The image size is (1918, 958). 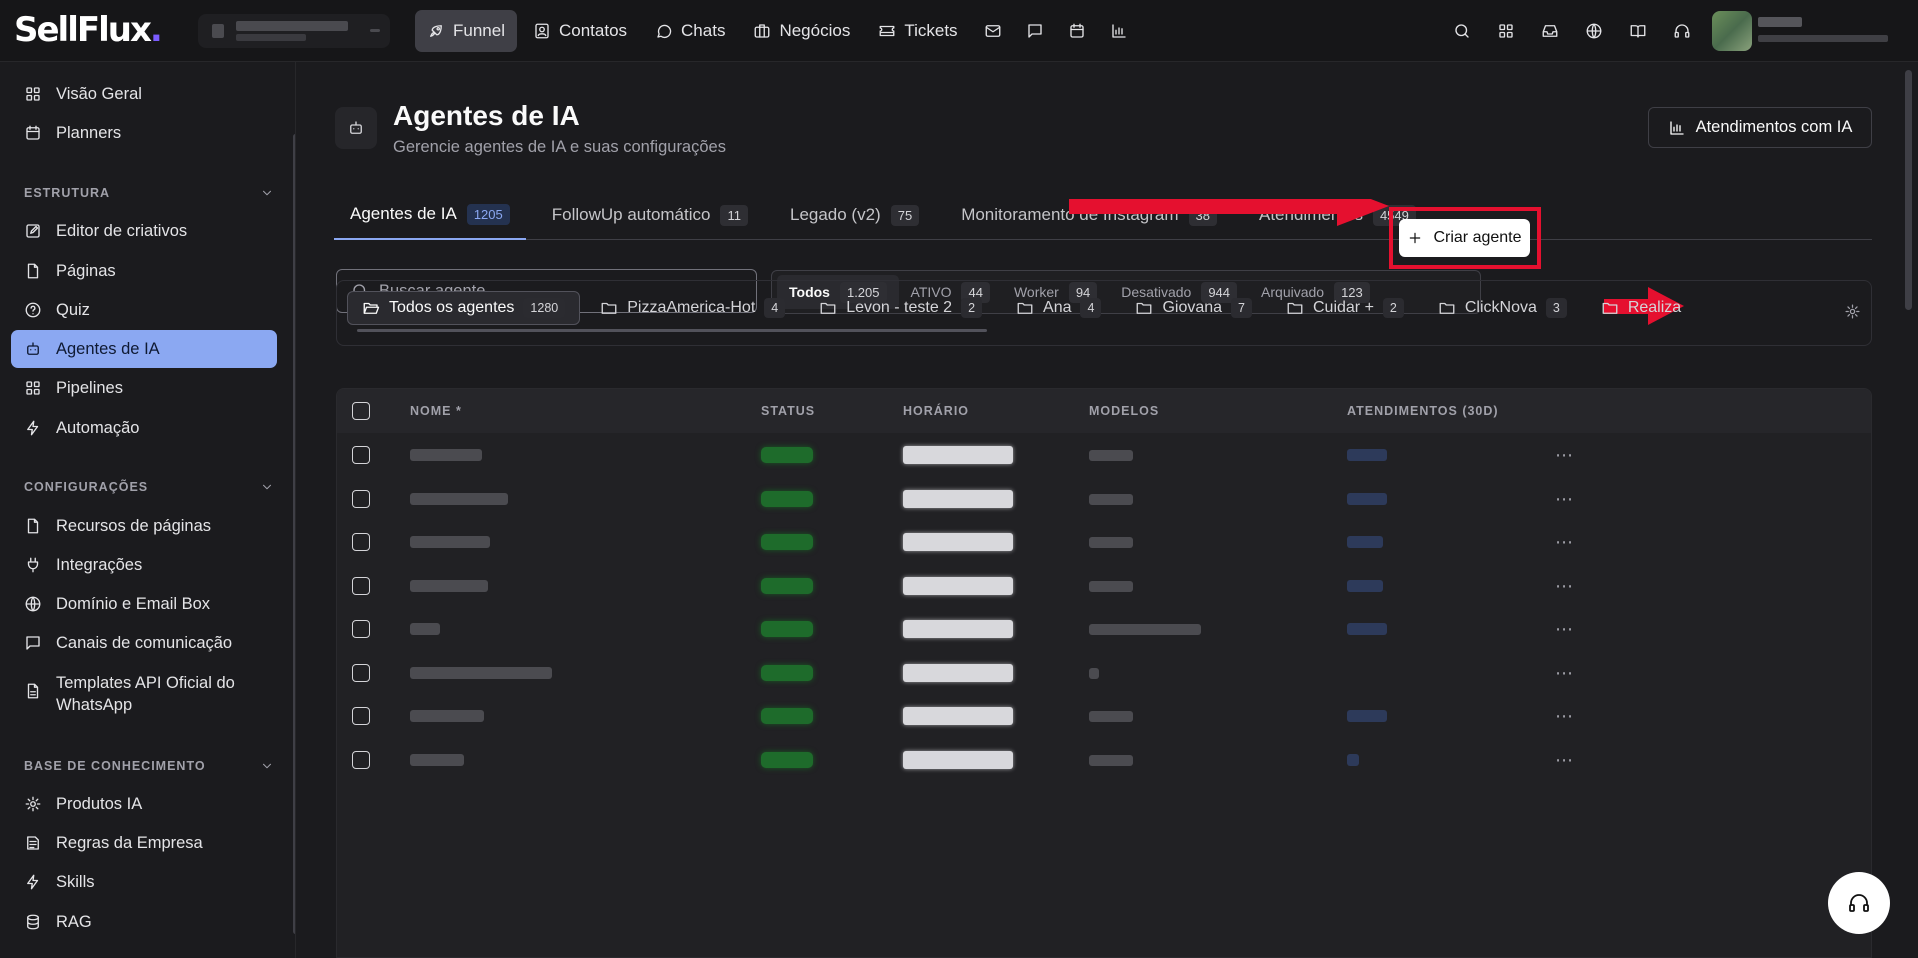 I want to click on sidebar-item-label: Planners, so click(x=89, y=132).